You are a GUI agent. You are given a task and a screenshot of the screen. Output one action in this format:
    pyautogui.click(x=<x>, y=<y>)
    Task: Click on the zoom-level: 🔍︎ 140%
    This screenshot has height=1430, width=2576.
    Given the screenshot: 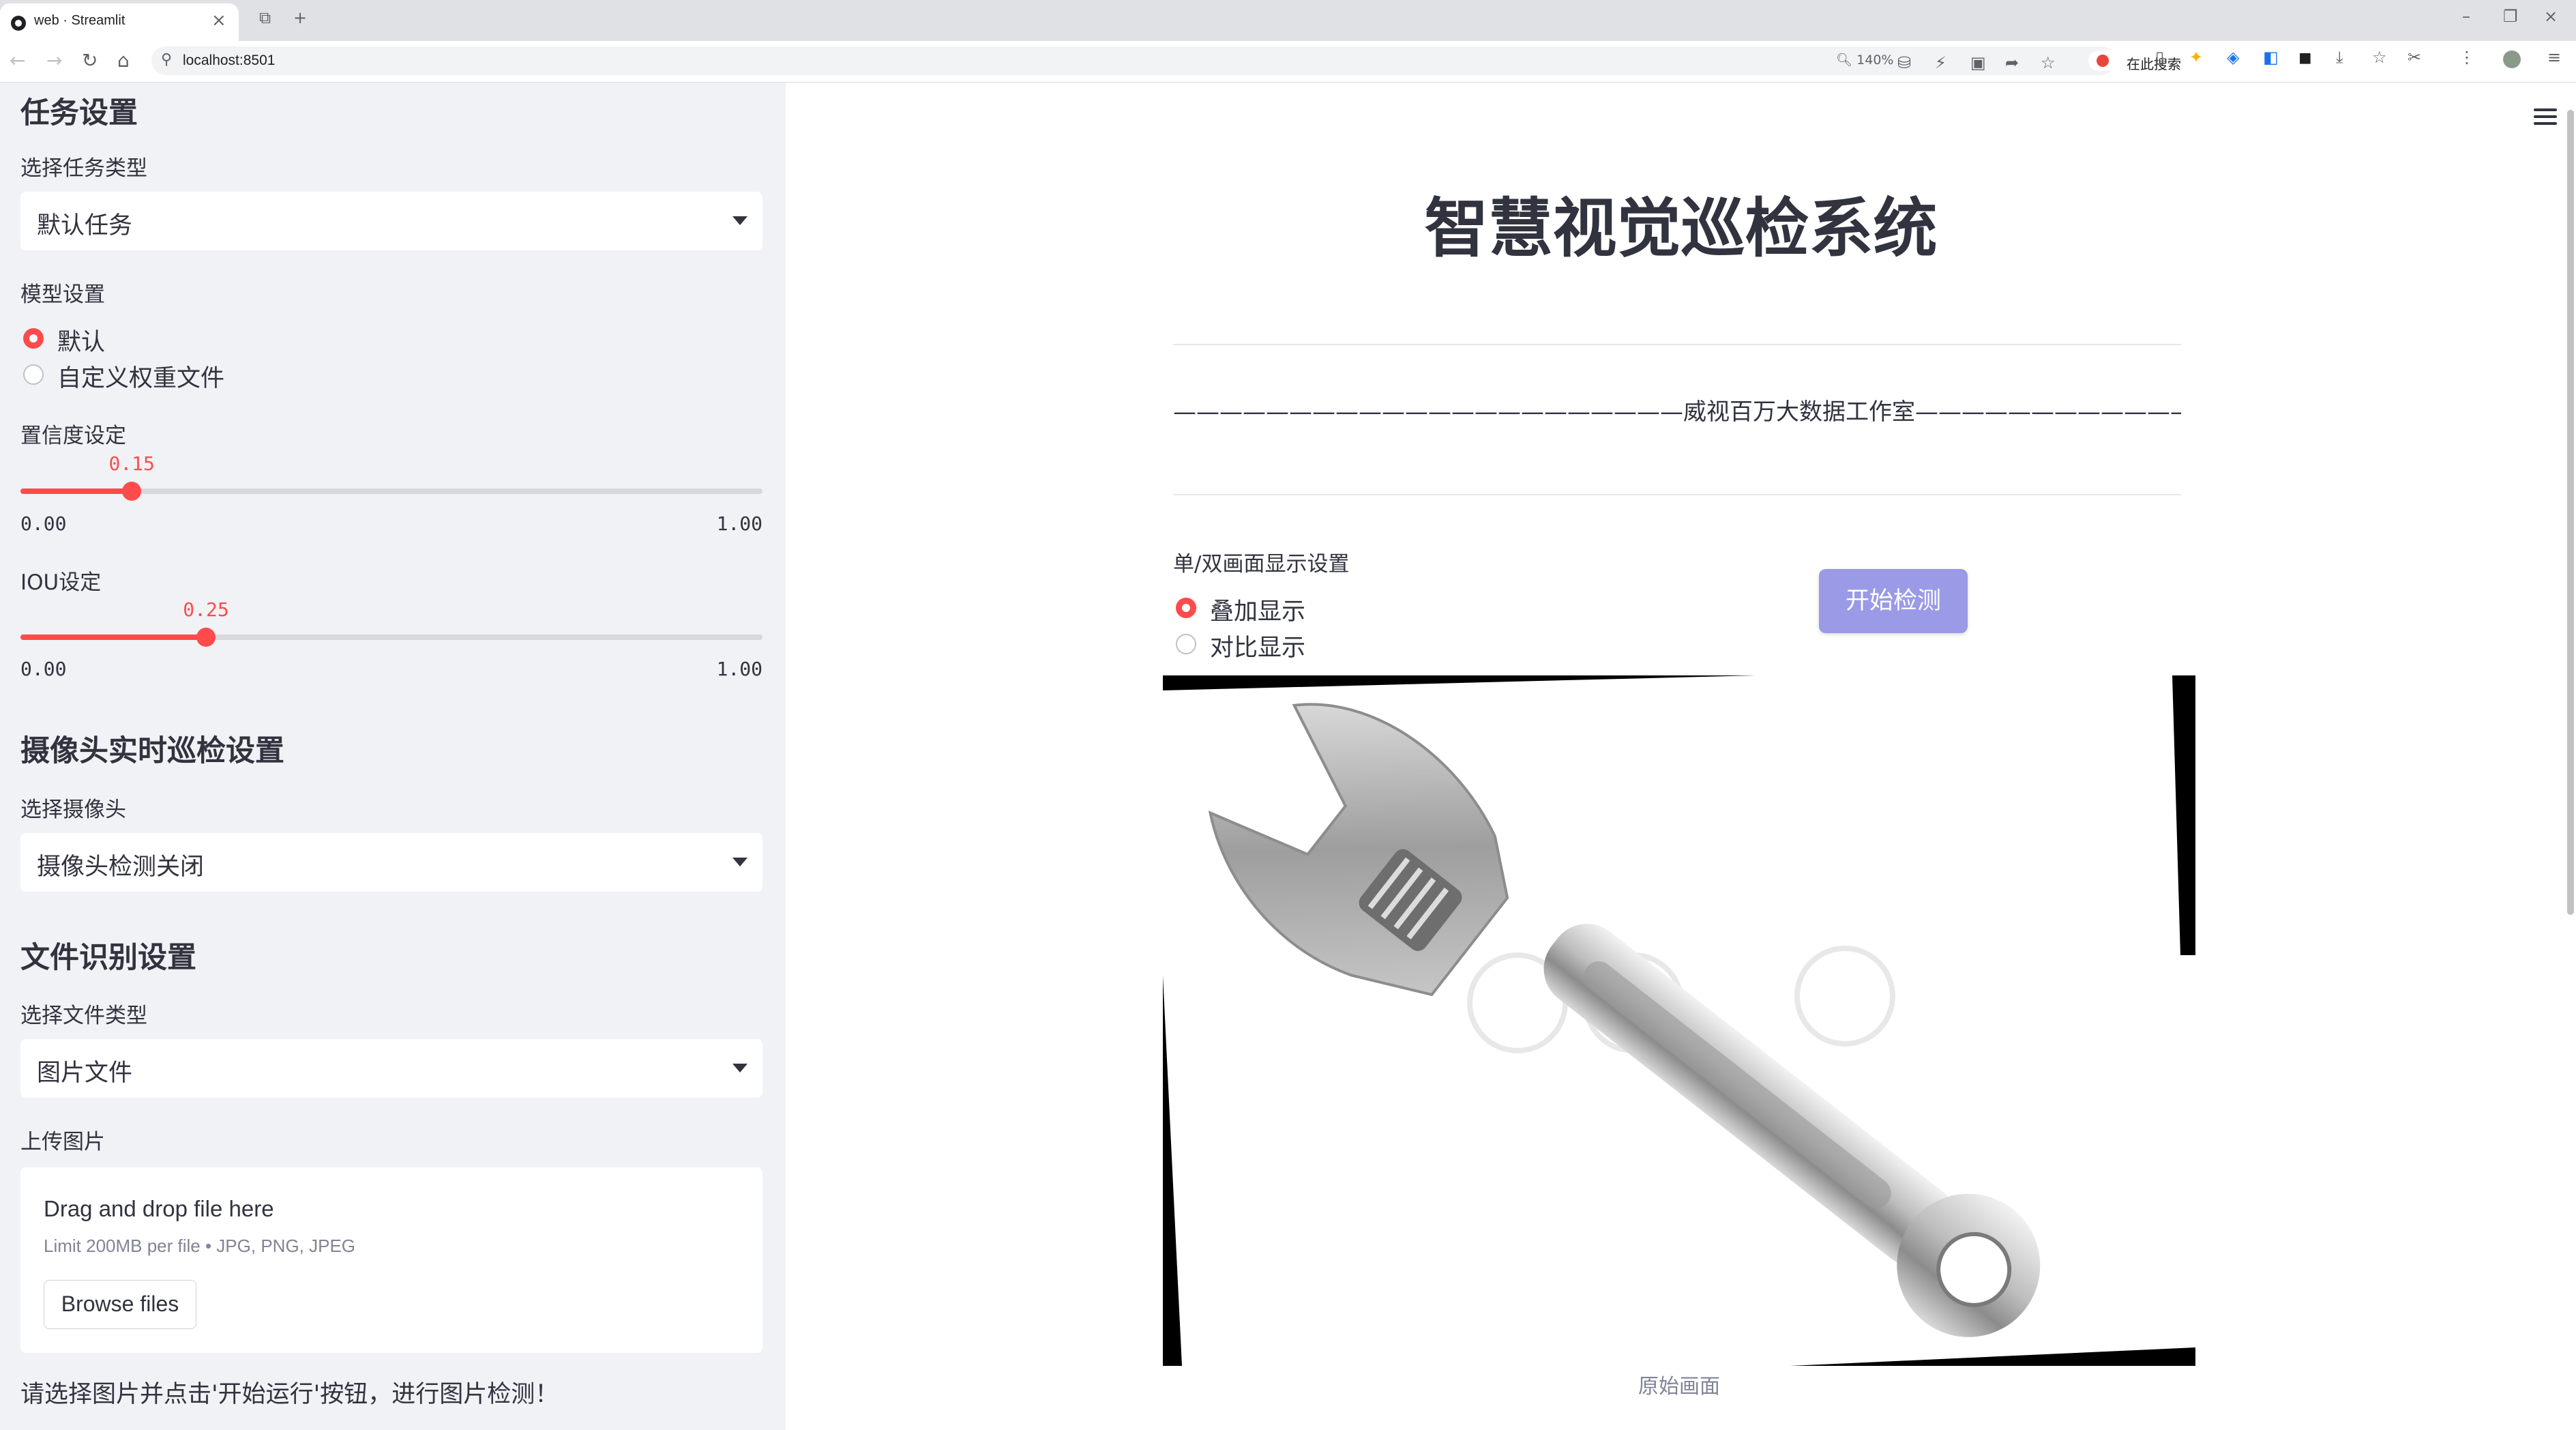 What is the action you would take?
    pyautogui.click(x=1865, y=60)
    